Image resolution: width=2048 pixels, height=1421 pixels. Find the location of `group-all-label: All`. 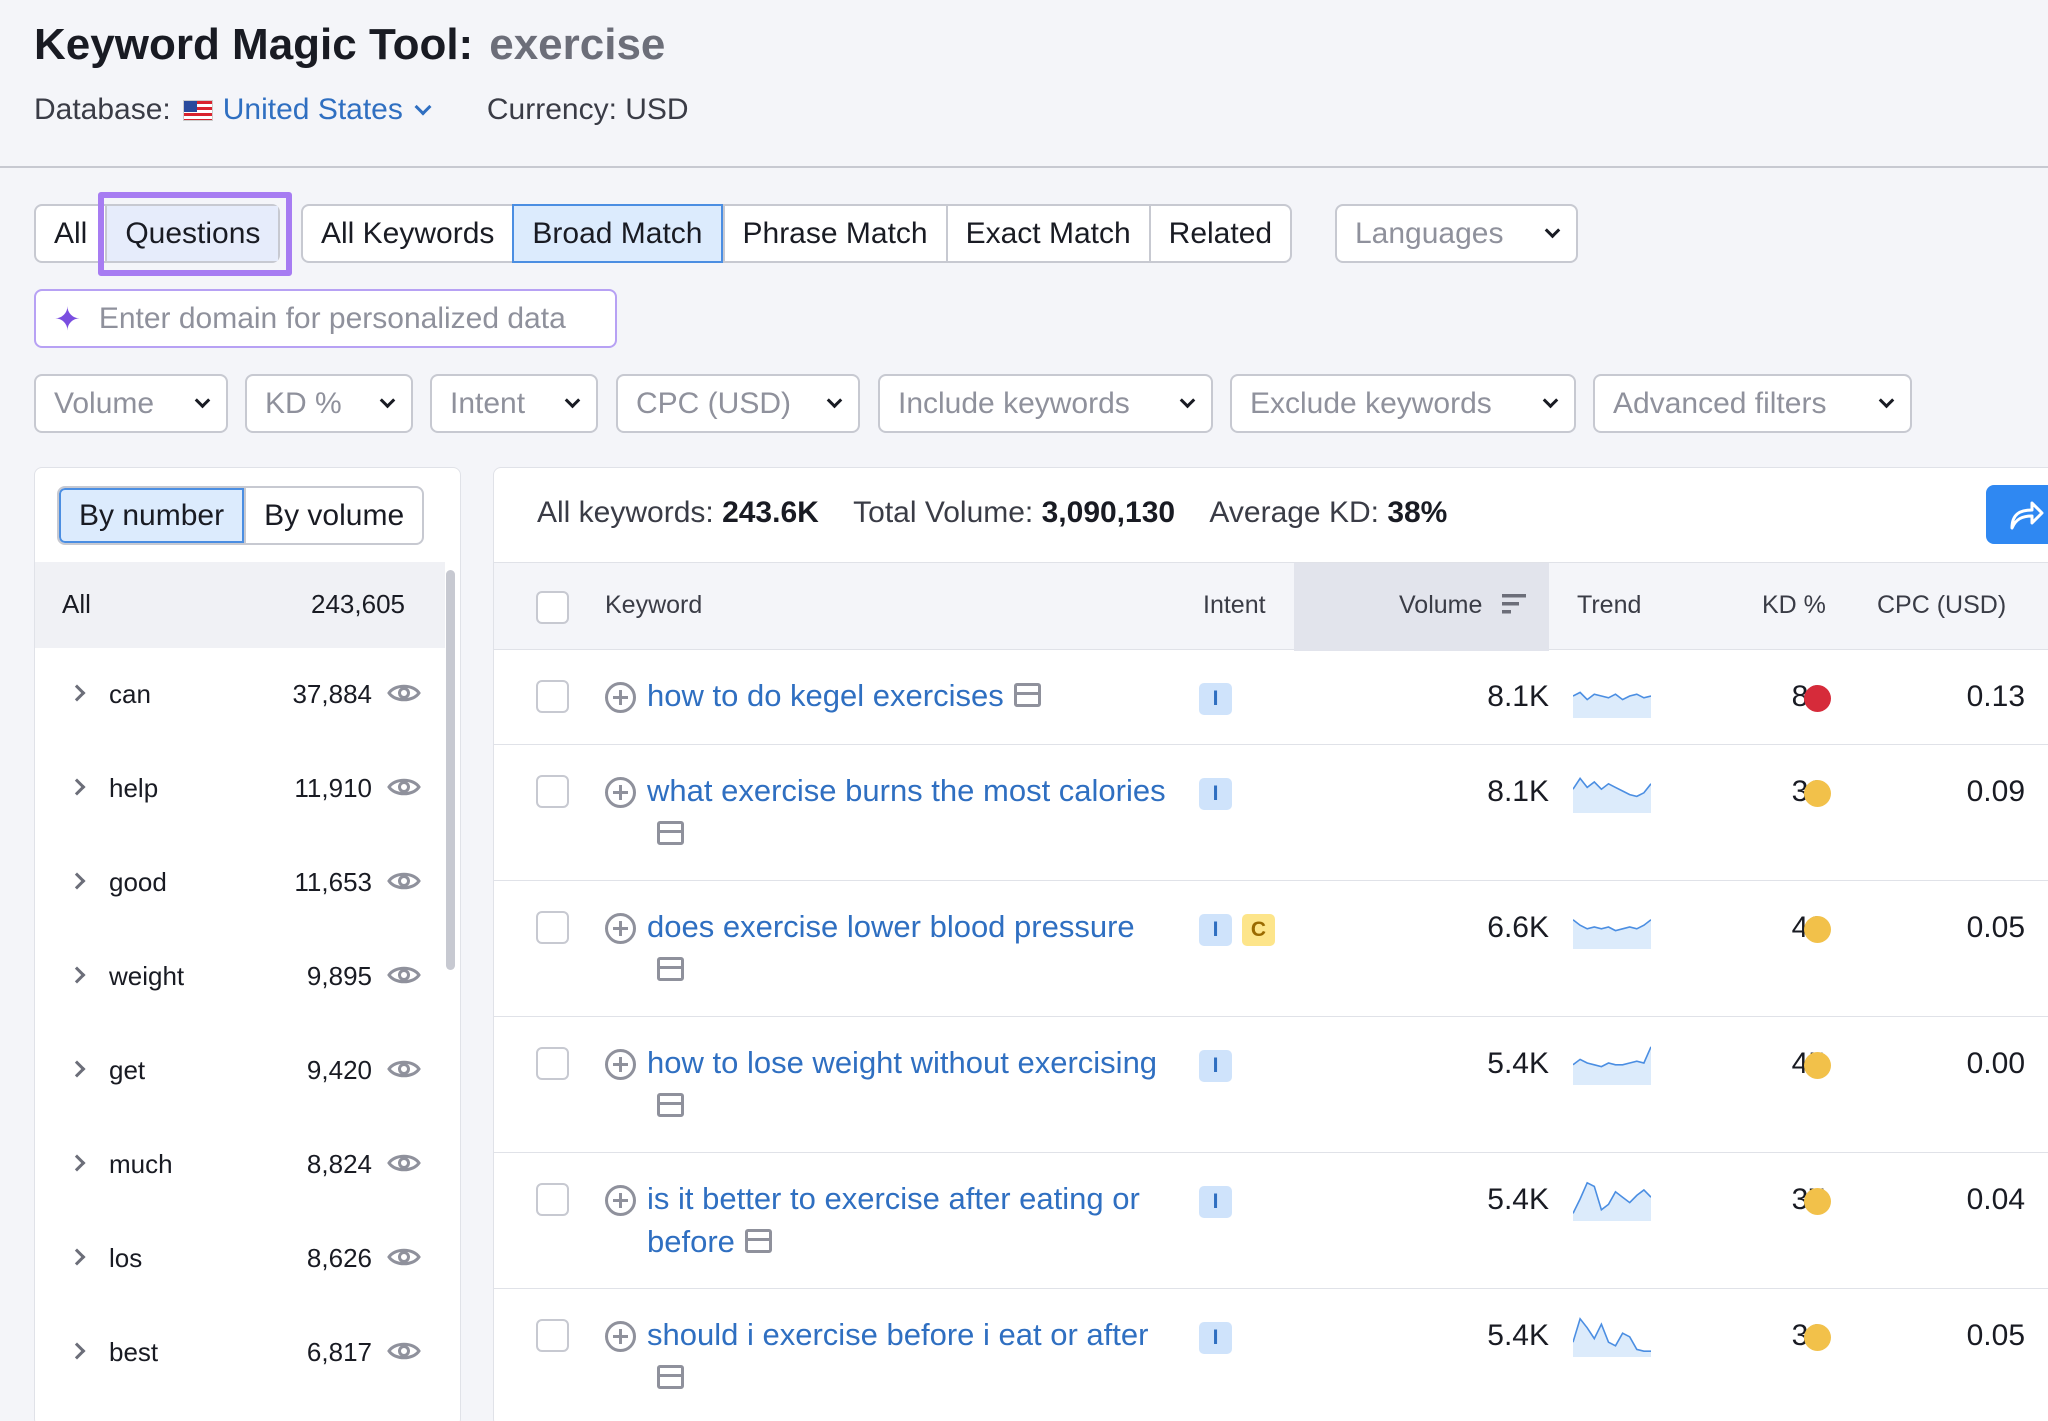

group-all-label: All is located at coordinates (76, 604).